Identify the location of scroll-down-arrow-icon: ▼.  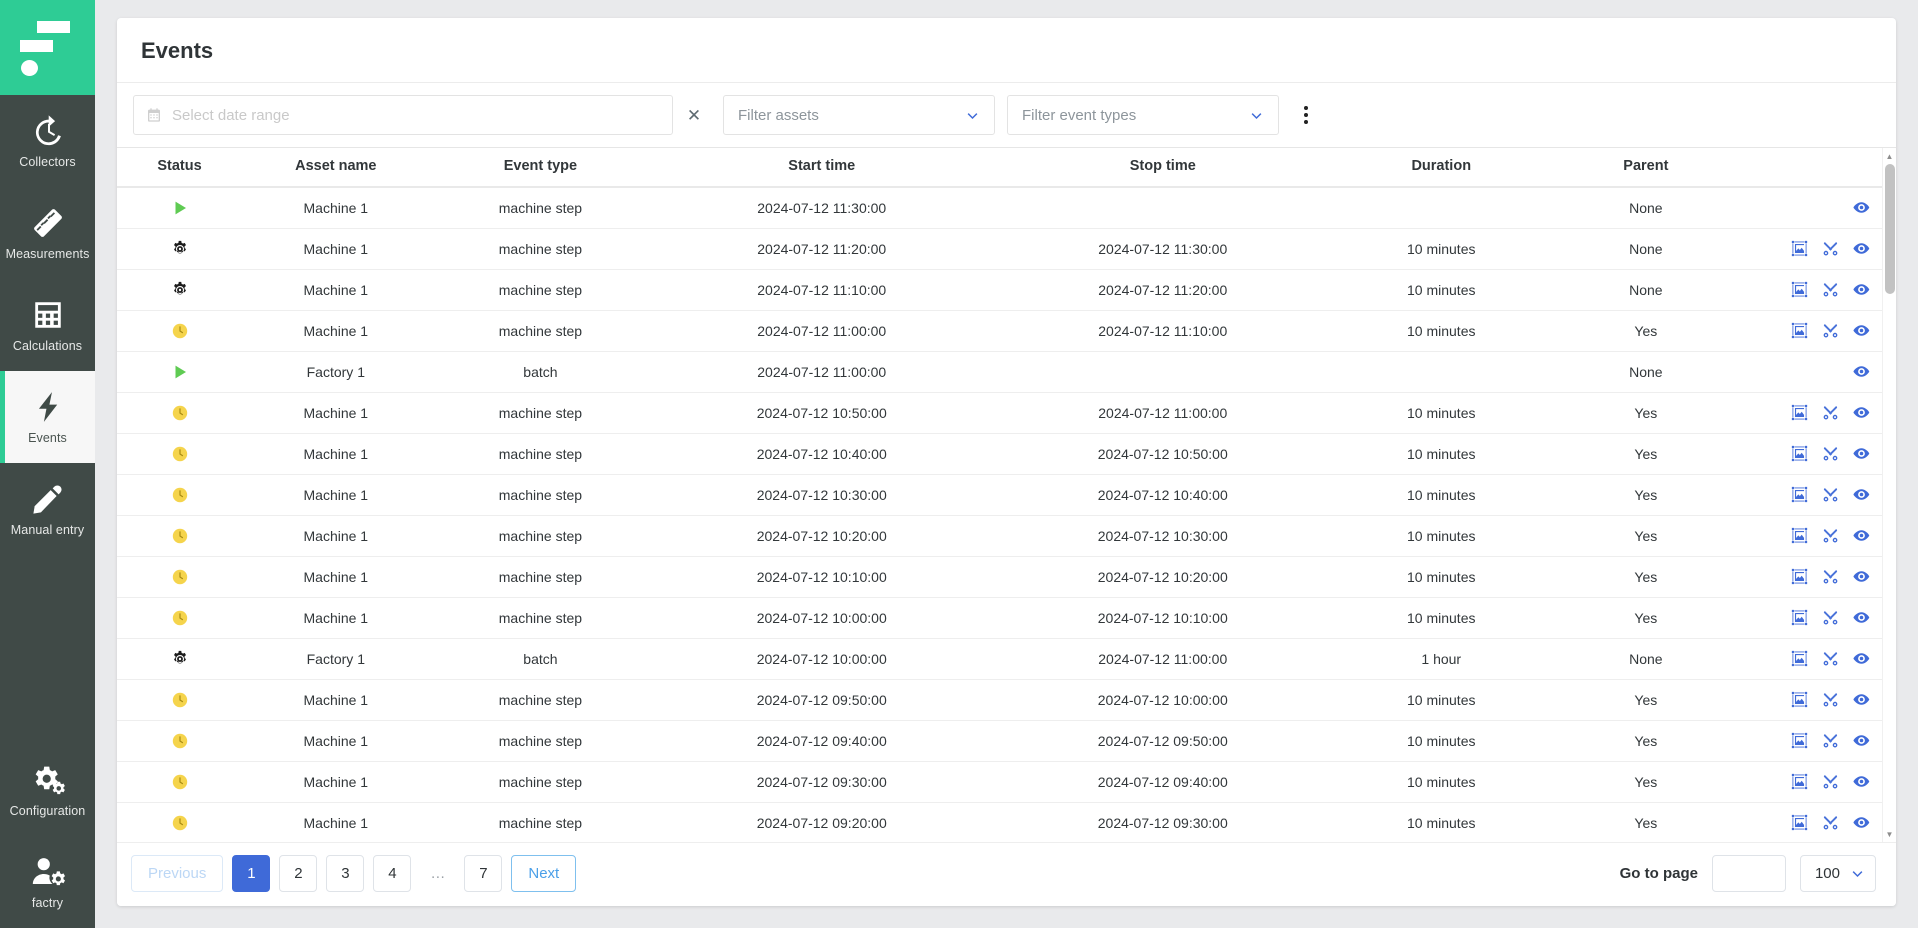
(1890, 834).